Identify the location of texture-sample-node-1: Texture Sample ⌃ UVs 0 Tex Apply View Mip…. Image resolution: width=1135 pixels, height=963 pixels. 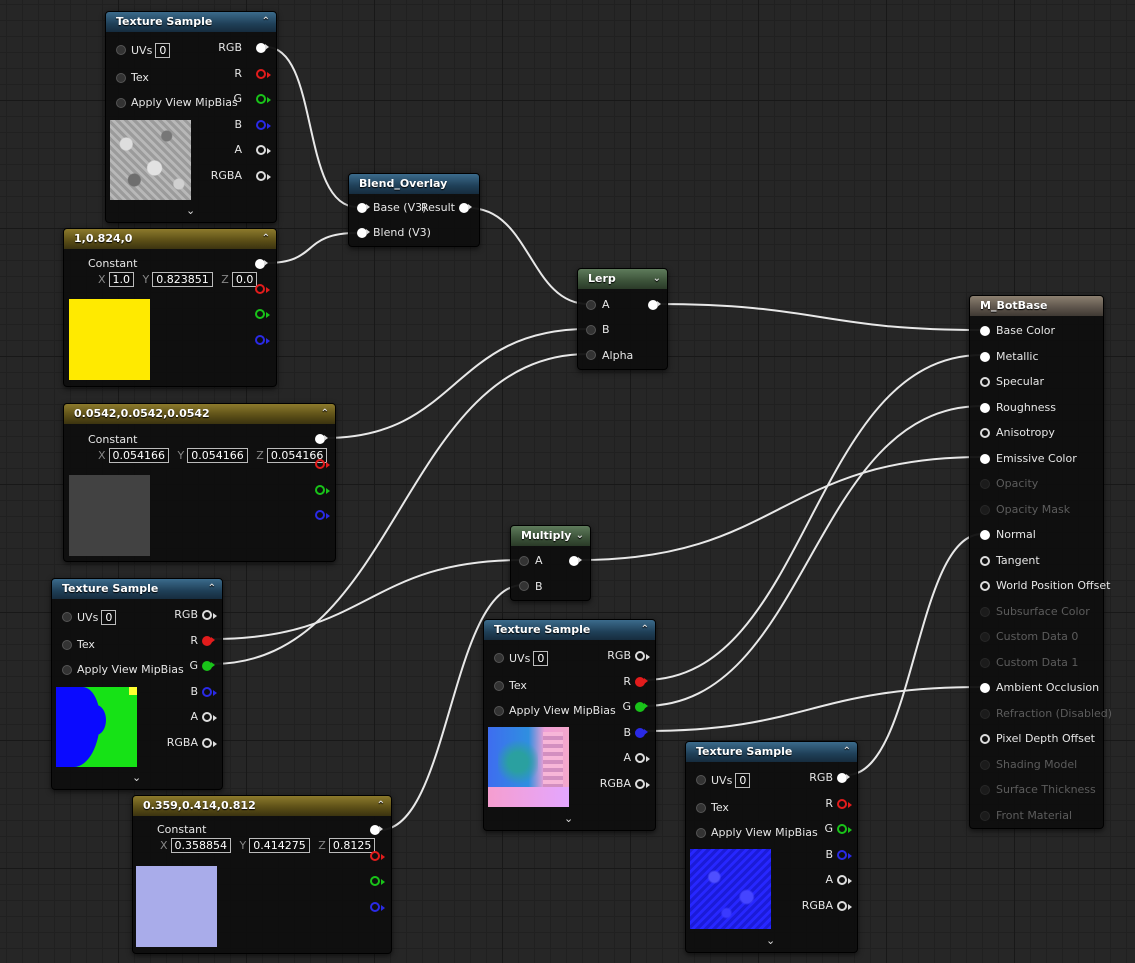
(191, 117).